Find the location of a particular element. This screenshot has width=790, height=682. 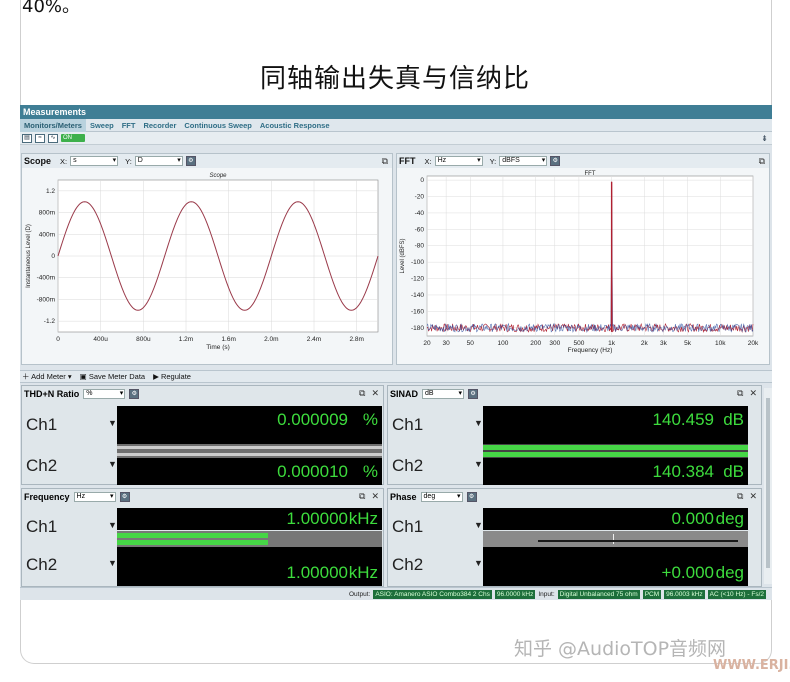

fft-settings-icon: ⚙ is located at coordinates (555, 161).